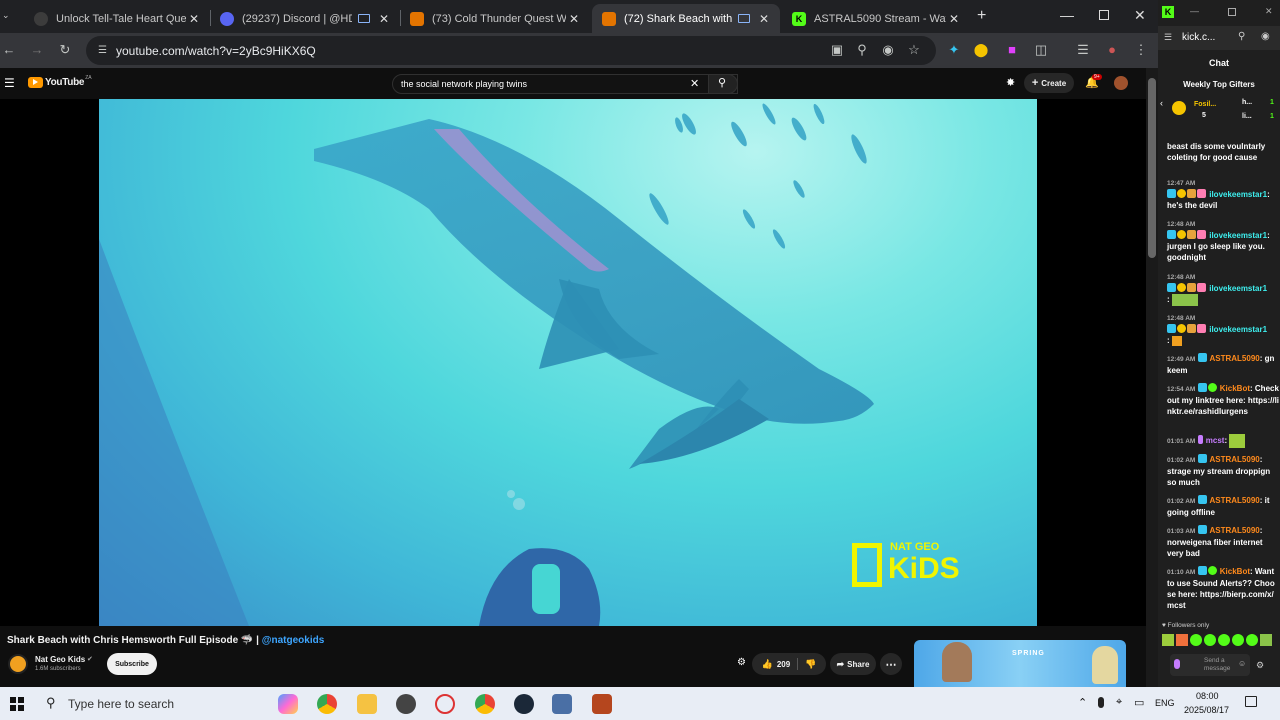 Image resolution: width=1280 pixels, height=720 pixels. I want to click on scrollbar-thumb, so click(1152, 168).